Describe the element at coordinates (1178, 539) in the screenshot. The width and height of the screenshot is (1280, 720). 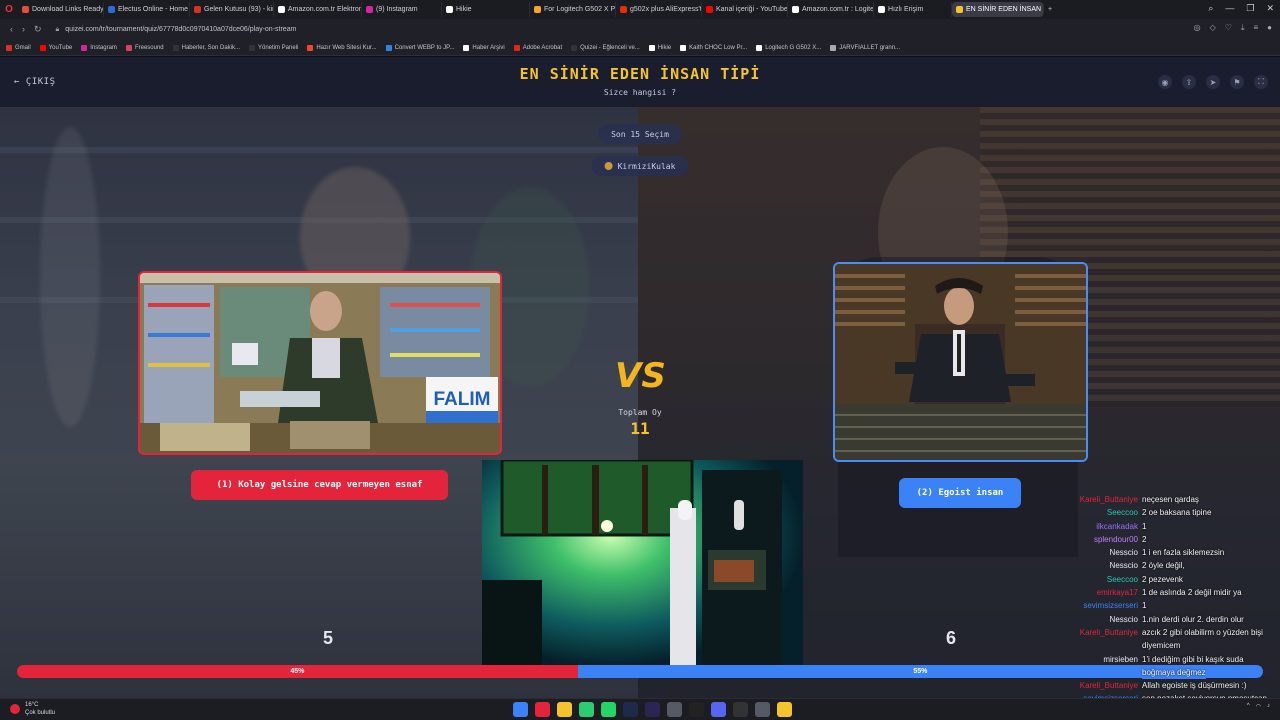
I see `chat-message: splendour00 2` at that location.